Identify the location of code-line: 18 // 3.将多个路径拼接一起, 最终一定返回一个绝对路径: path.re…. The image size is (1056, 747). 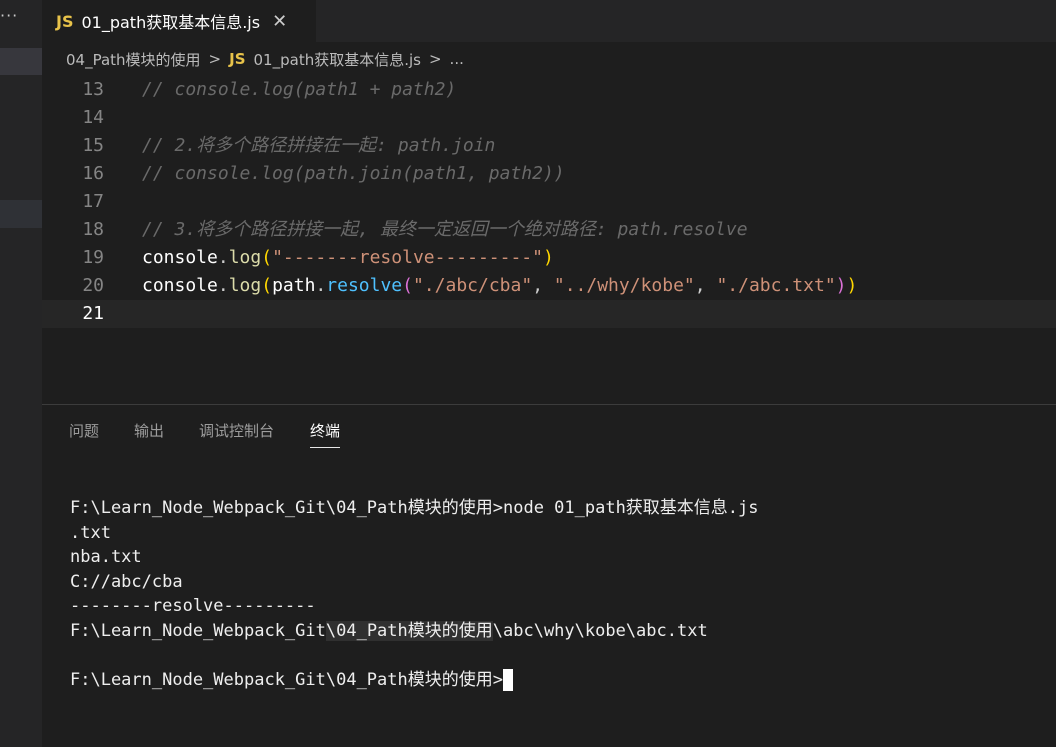
(549, 230).